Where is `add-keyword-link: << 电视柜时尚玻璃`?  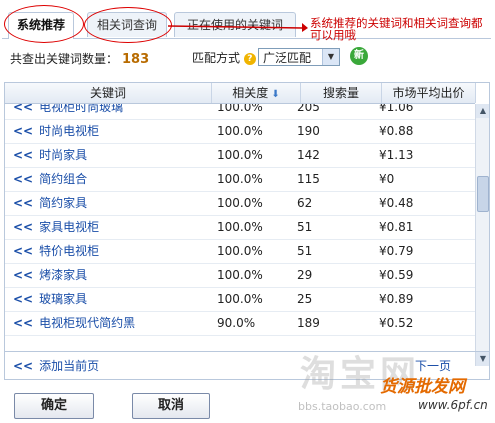 add-keyword-link: << 电视柜时尚玻璃 is located at coordinates (68, 111).